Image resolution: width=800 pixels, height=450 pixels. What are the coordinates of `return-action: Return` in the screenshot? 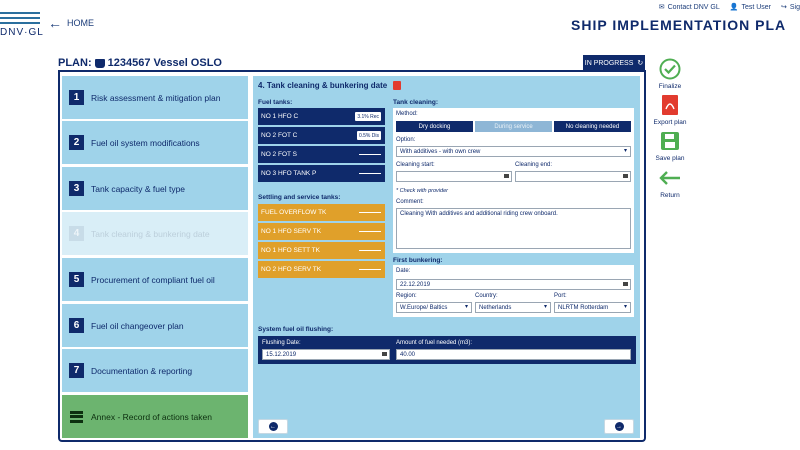 It's located at (670, 183).